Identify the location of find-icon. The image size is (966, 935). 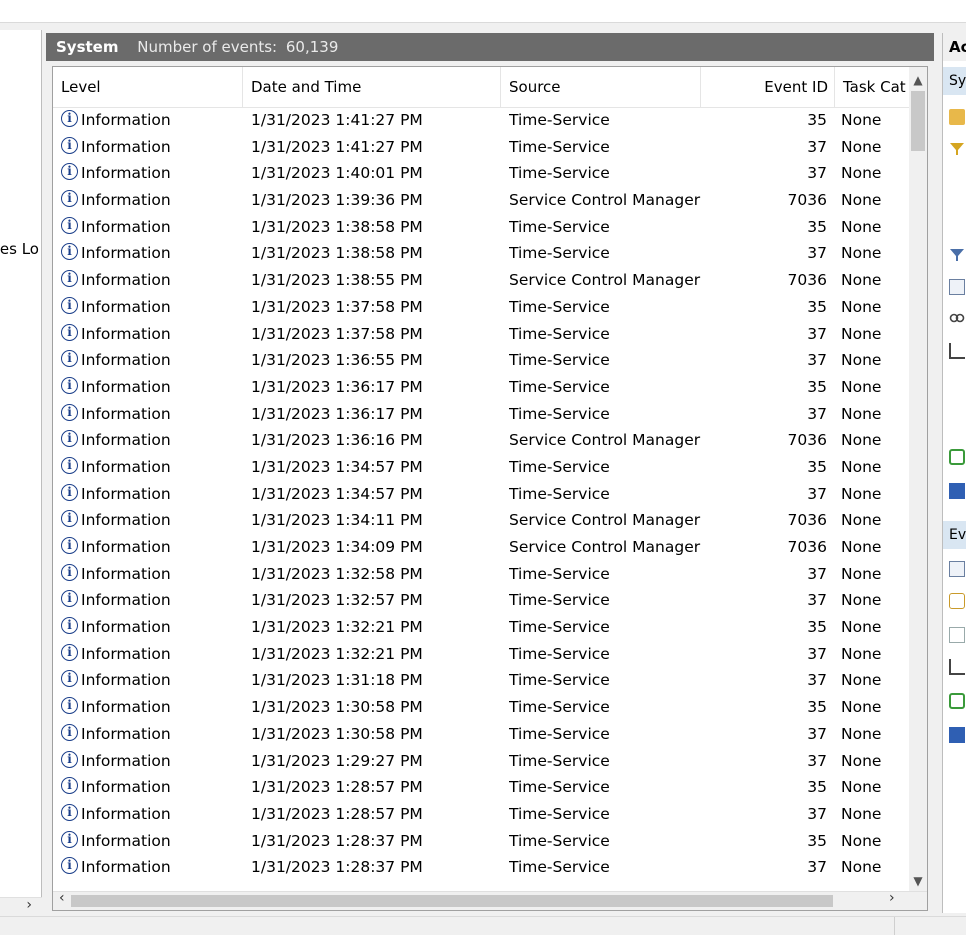
(957, 319).